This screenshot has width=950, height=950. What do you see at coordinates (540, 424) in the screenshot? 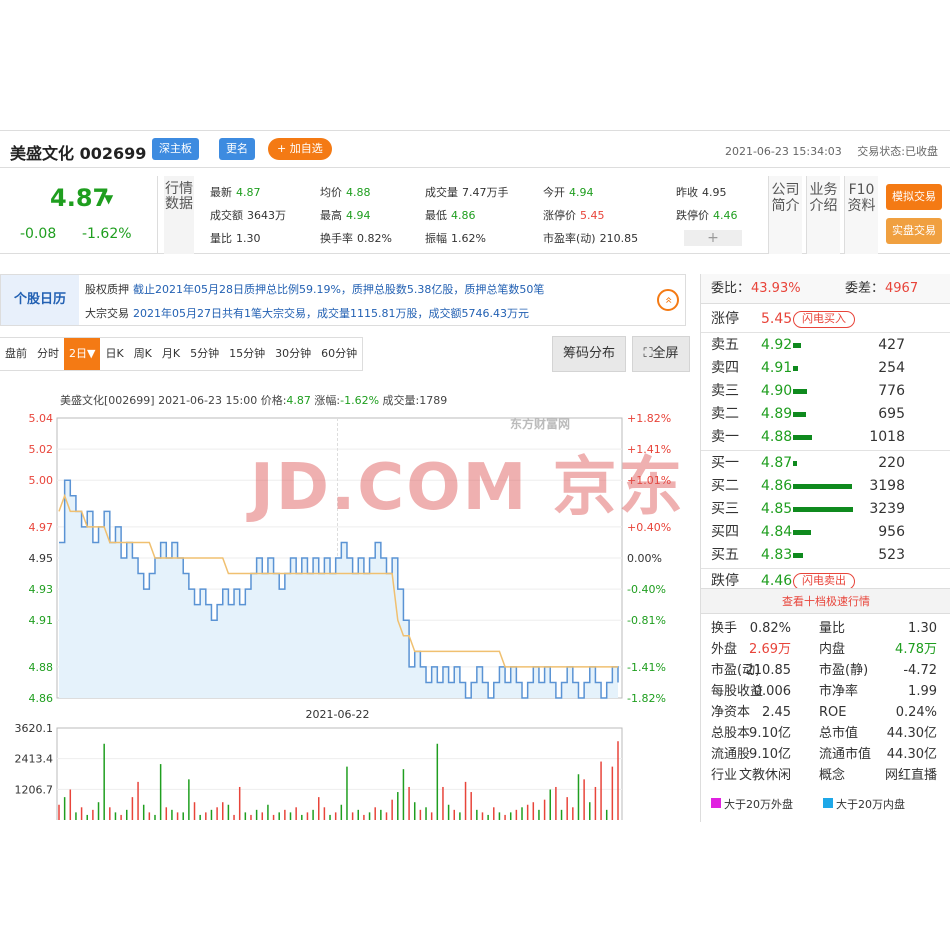
I see `eastmoney-watermark: 东方财富网` at bounding box center [540, 424].